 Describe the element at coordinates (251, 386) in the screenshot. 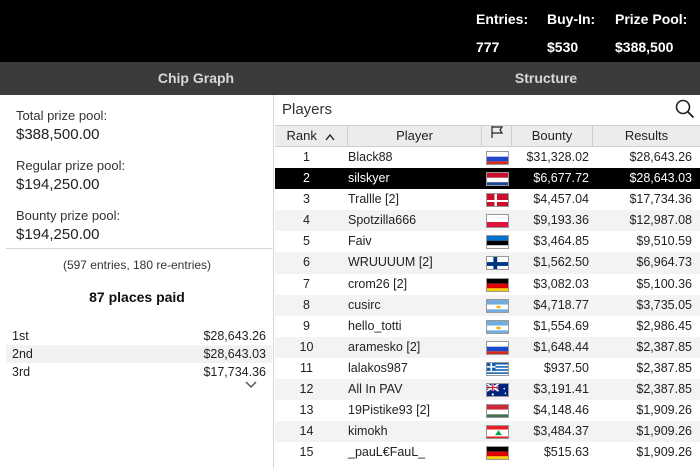

I see `chevron-down-icon` at that location.